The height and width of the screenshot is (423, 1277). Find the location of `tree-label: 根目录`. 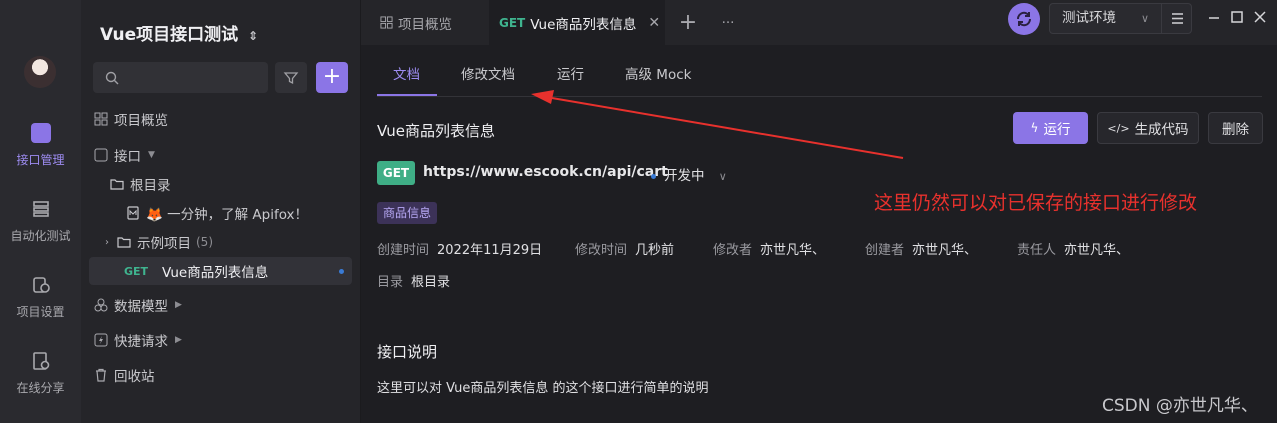

tree-label: 根目录 is located at coordinates (150, 186).